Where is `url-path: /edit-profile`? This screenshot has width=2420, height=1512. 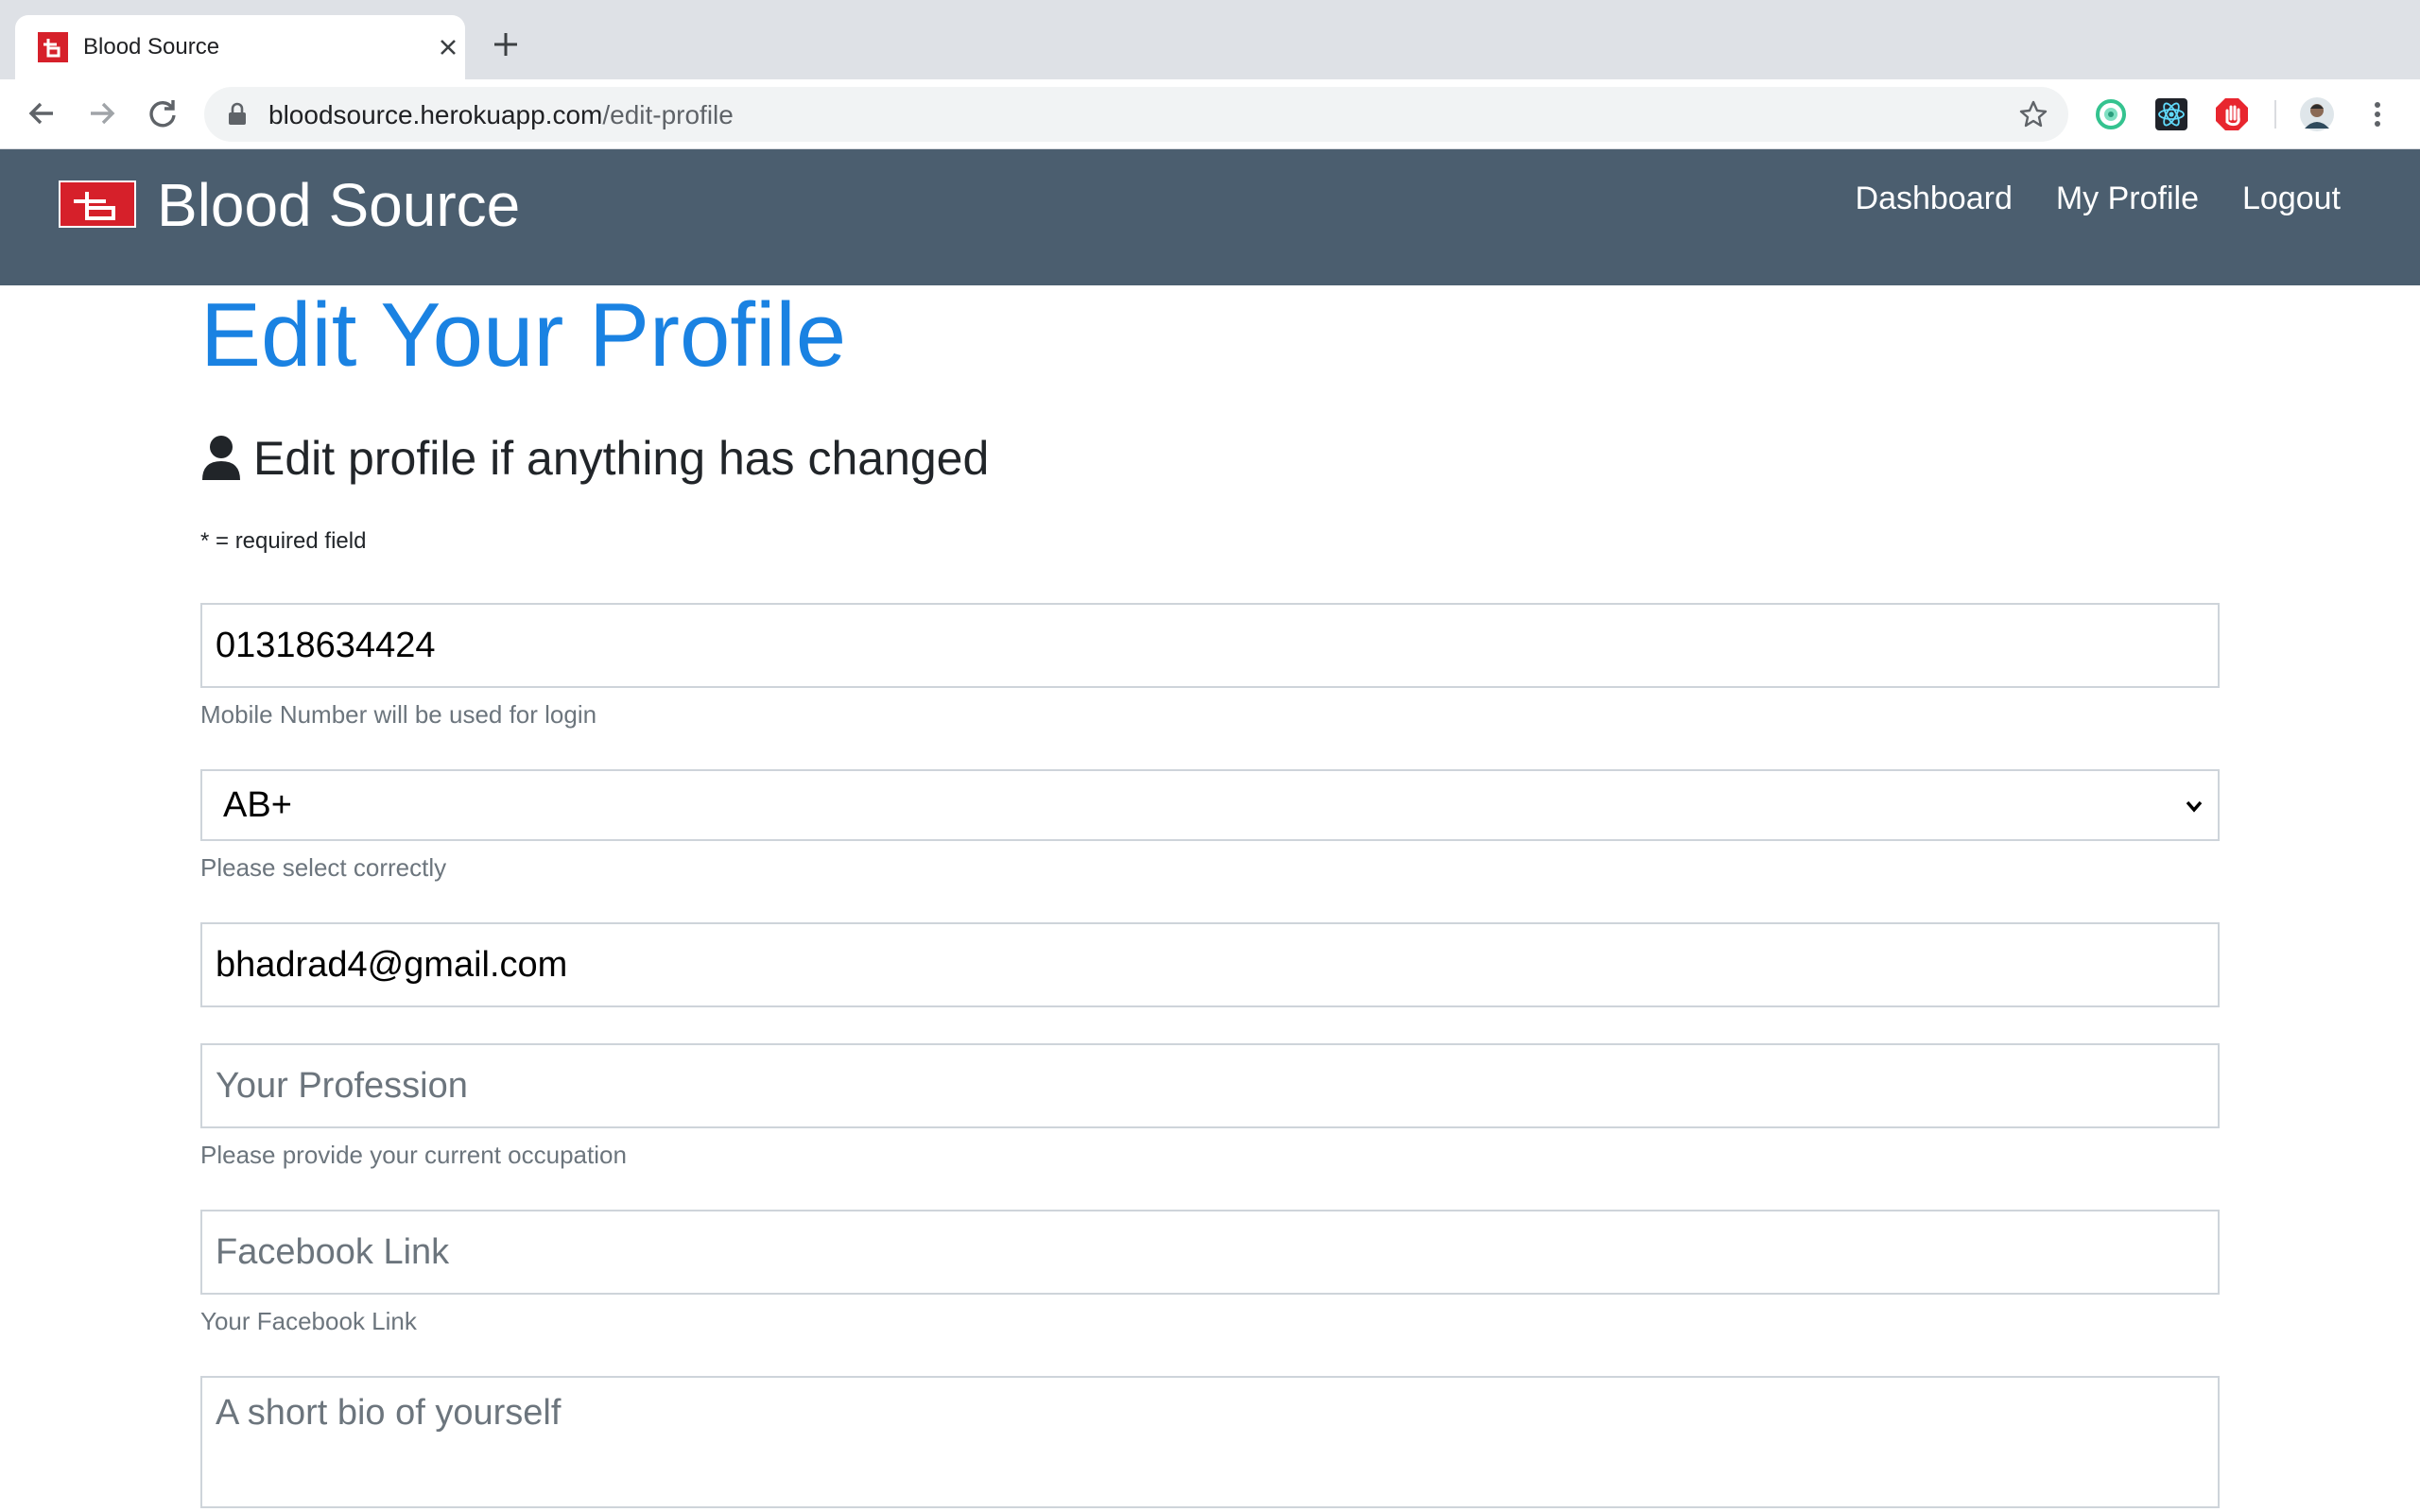 url-path: /edit-profile is located at coordinates (668, 114).